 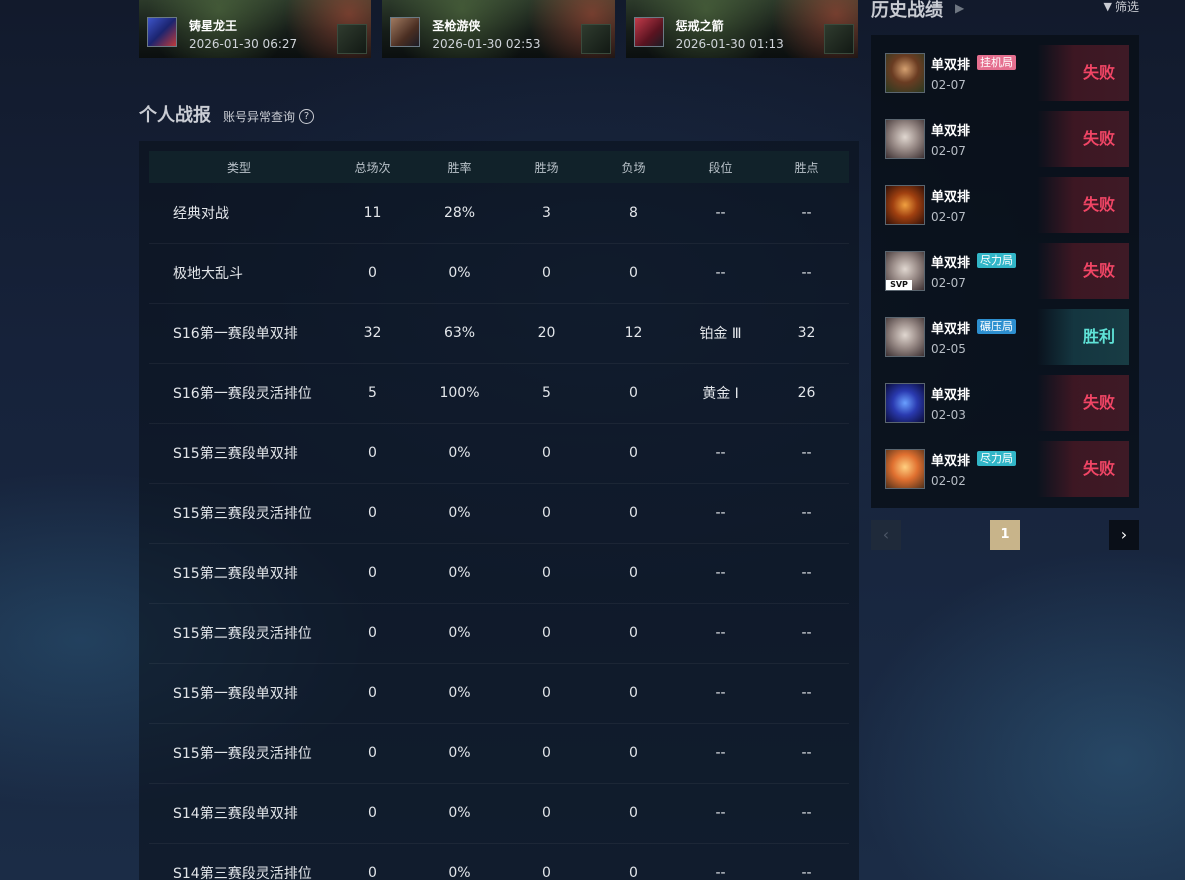 I want to click on account-abnormal-query-link: 账号异常查询 ?, so click(x=269, y=116).